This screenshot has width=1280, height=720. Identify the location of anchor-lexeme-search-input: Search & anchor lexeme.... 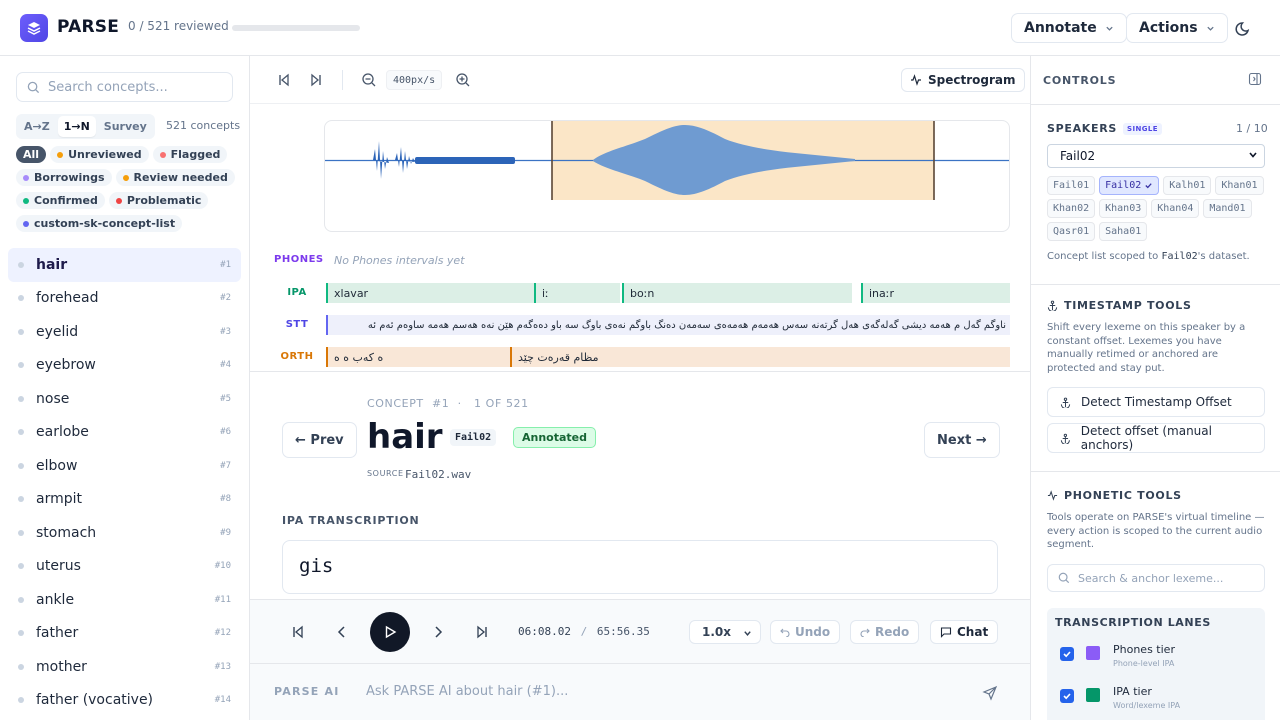
(1156, 578).